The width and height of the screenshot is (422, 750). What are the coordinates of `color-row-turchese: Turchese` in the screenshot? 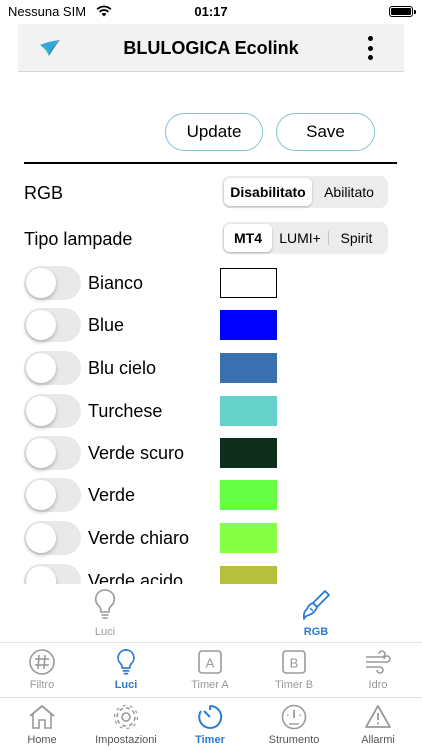 It's located at (211, 411).